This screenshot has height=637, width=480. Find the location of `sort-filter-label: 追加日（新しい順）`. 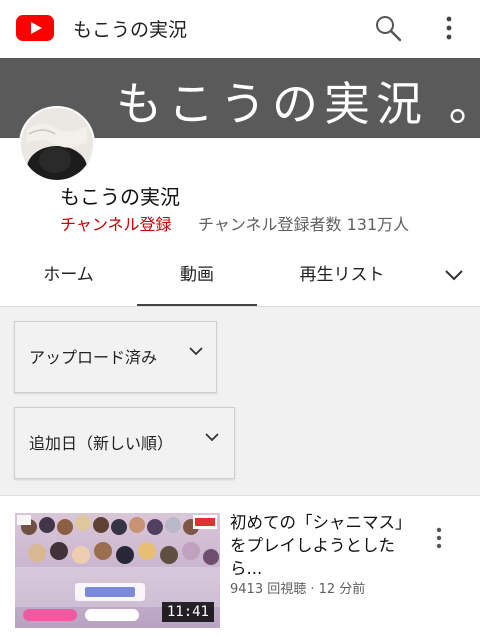

sort-filter-label: 追加日（新しい順） is located at coordinates (101, 443).